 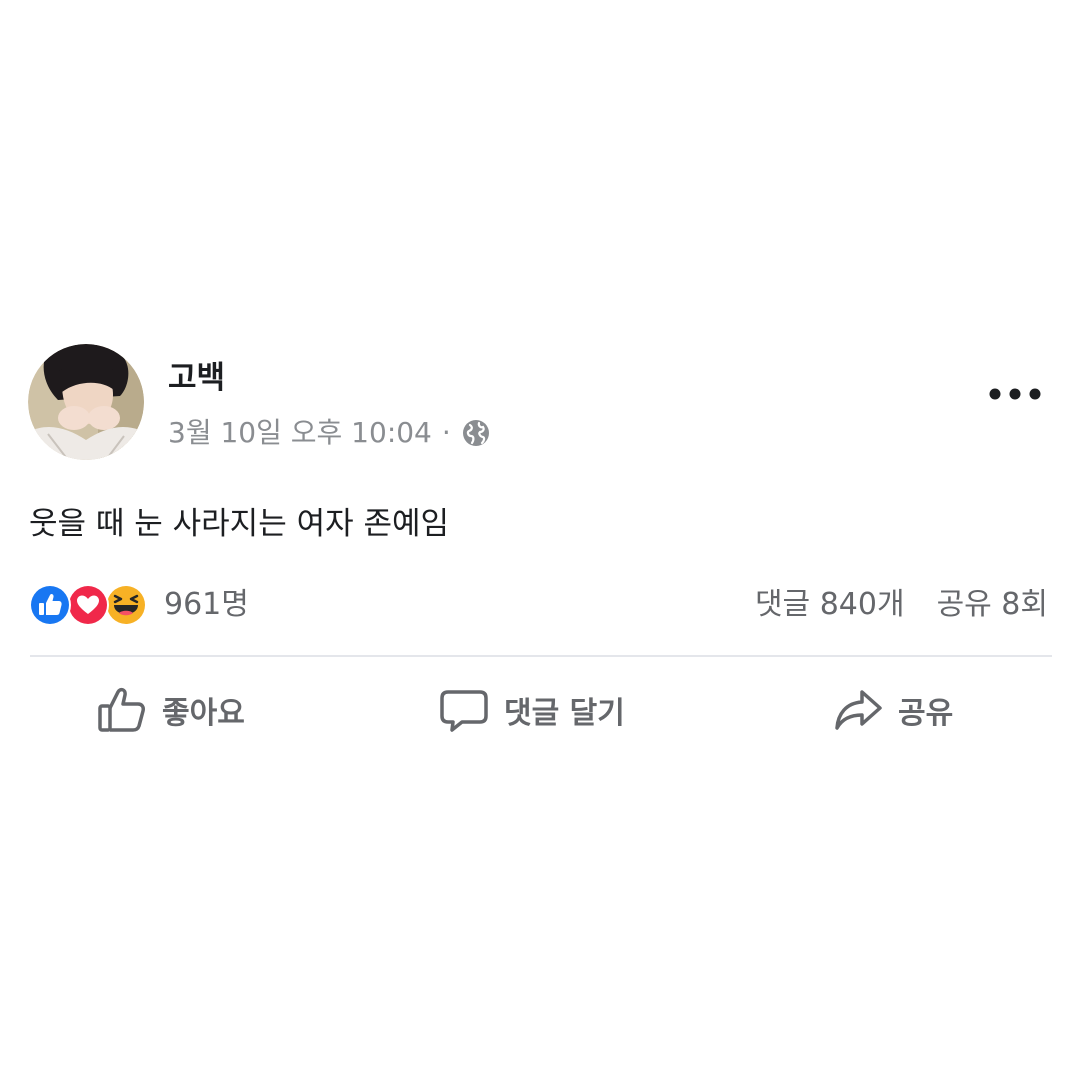 I want to click on share-count-link: 공유 8회, so click(x=992, y=605).